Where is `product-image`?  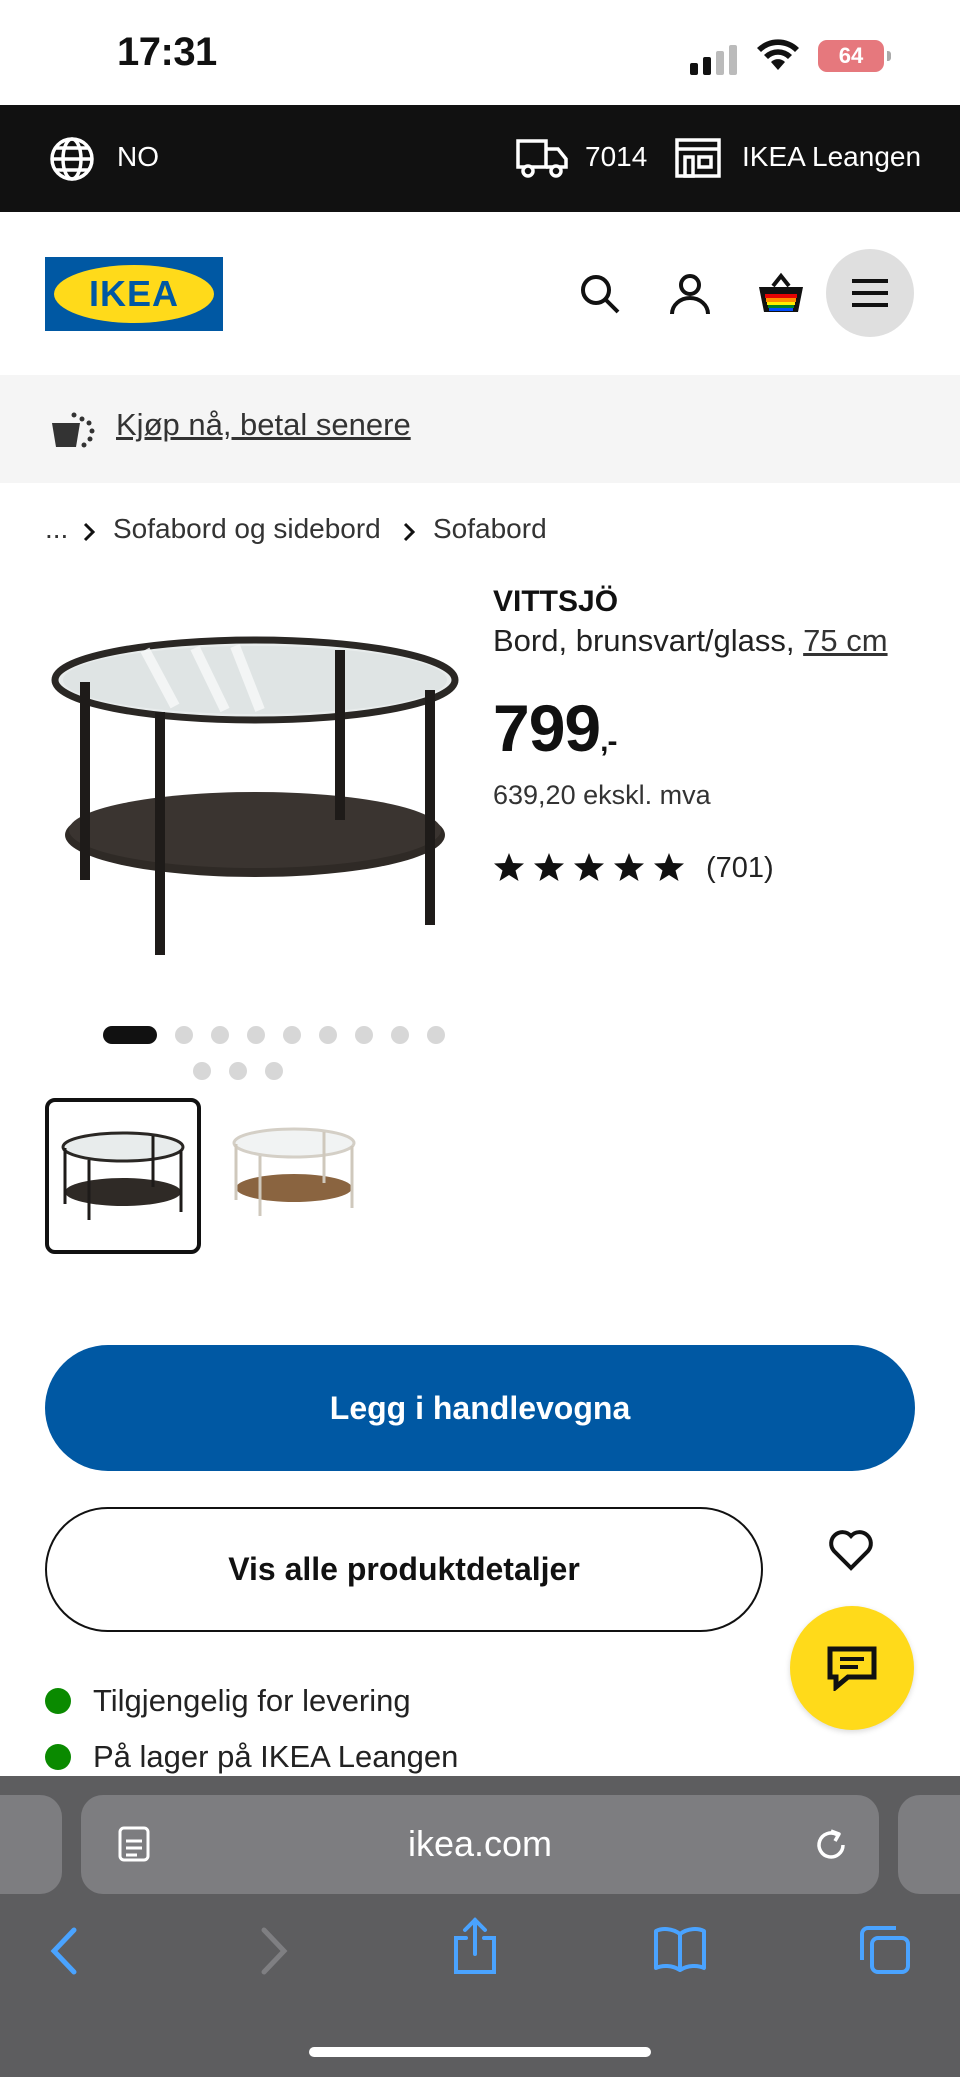 product-image is located at coordinates (260, 775).